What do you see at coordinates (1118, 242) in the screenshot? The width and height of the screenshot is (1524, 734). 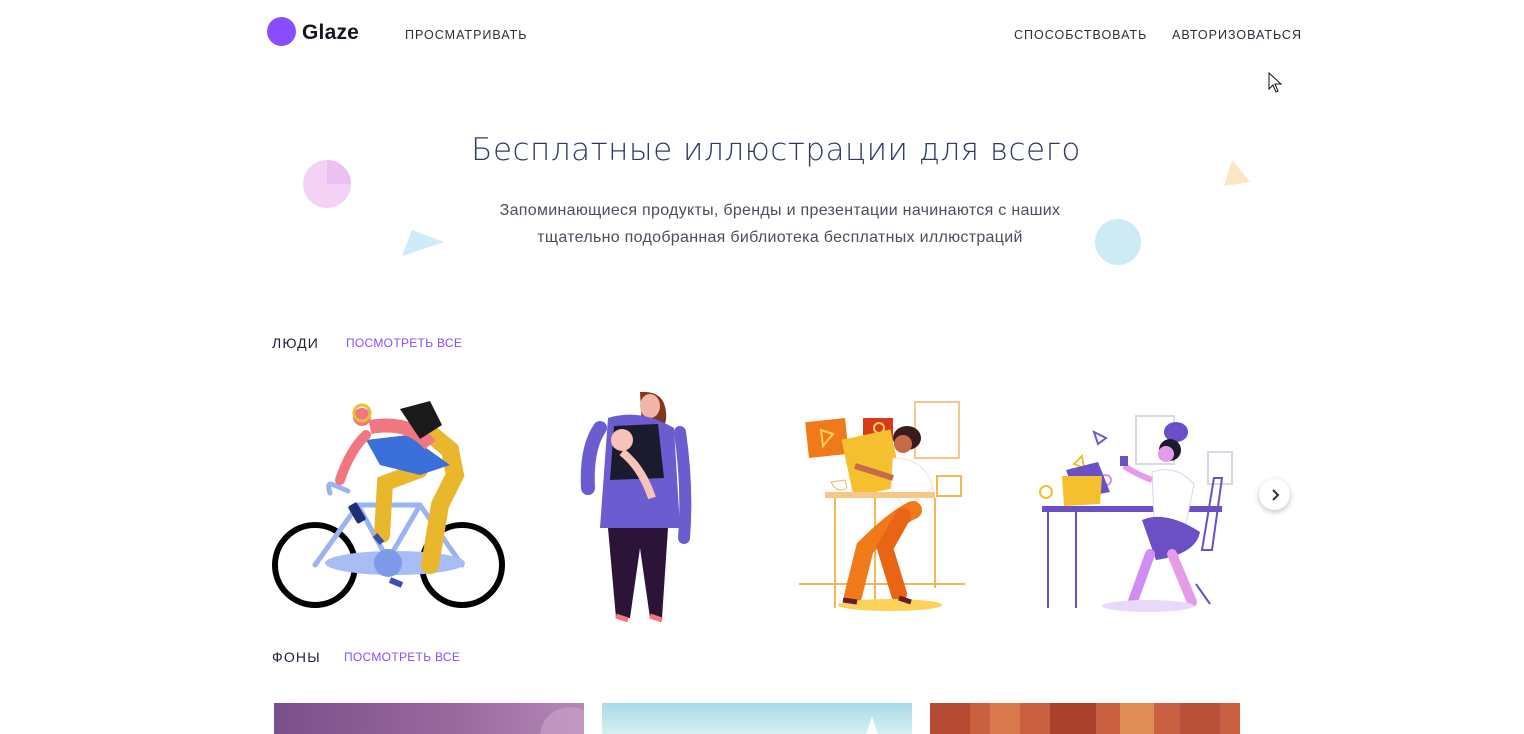 I see `deco-blue-circle` at bounding box center [1118, 242].